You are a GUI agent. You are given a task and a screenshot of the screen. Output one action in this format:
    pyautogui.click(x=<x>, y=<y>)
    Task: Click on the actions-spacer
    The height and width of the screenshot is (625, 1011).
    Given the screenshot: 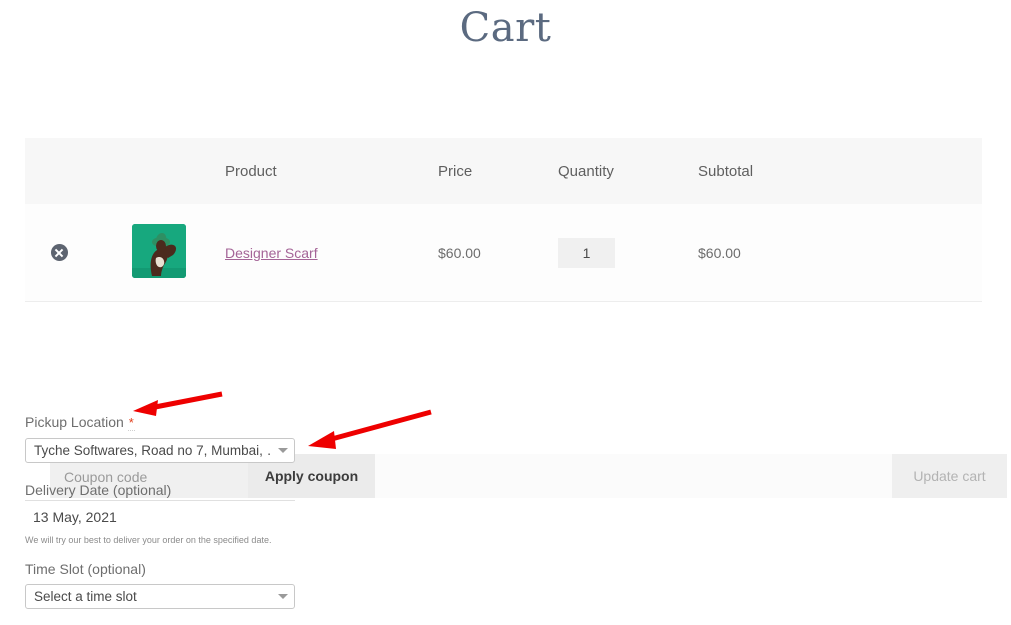 What is the action you would take?
    pyautogui.click(x=633, y=476)
    